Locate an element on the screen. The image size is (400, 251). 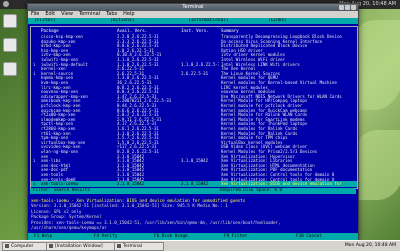
minimize-icon is located at coordinates (341, 7).